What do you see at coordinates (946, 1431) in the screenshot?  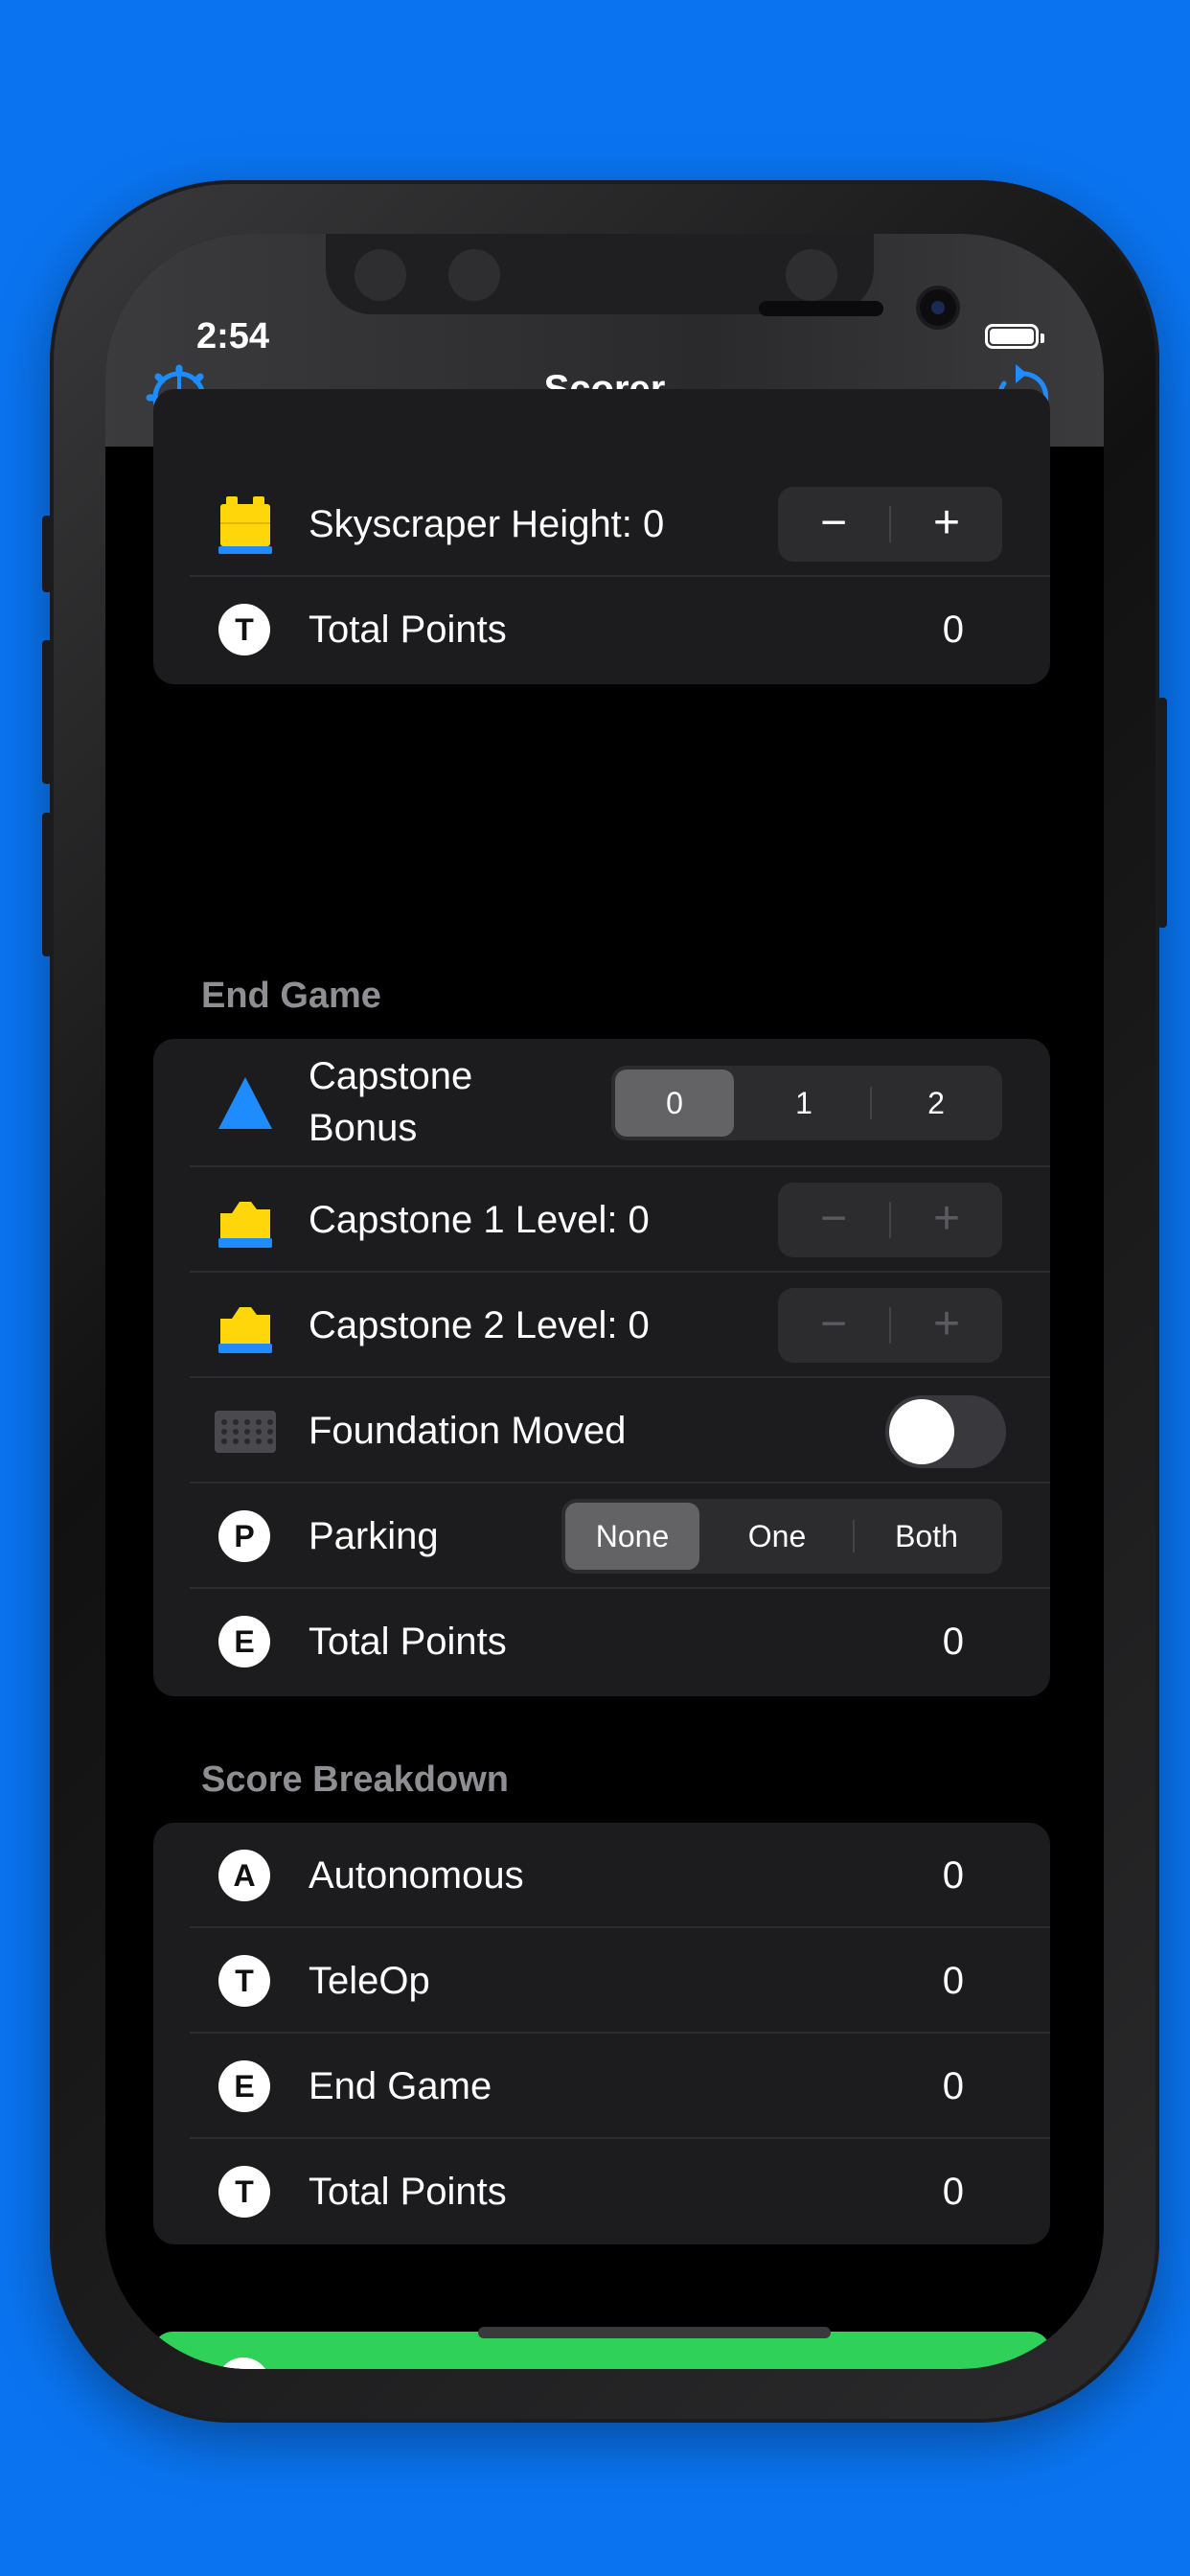 I see `foundation-toggle` at bounding box center [946, 1431].